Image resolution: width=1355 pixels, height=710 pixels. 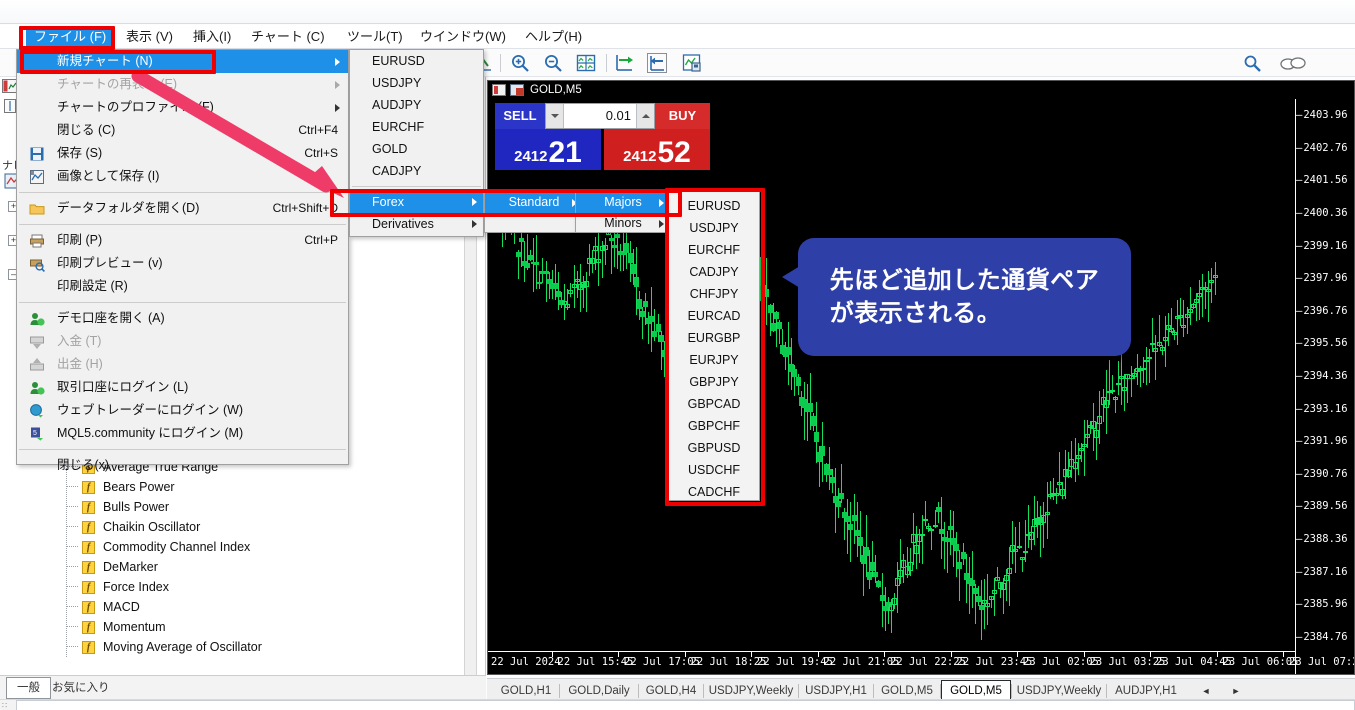 What do you see at coordinates (692, 63) in the screenshot?
I see `save-template-icon` at bounding box center [692, 63].